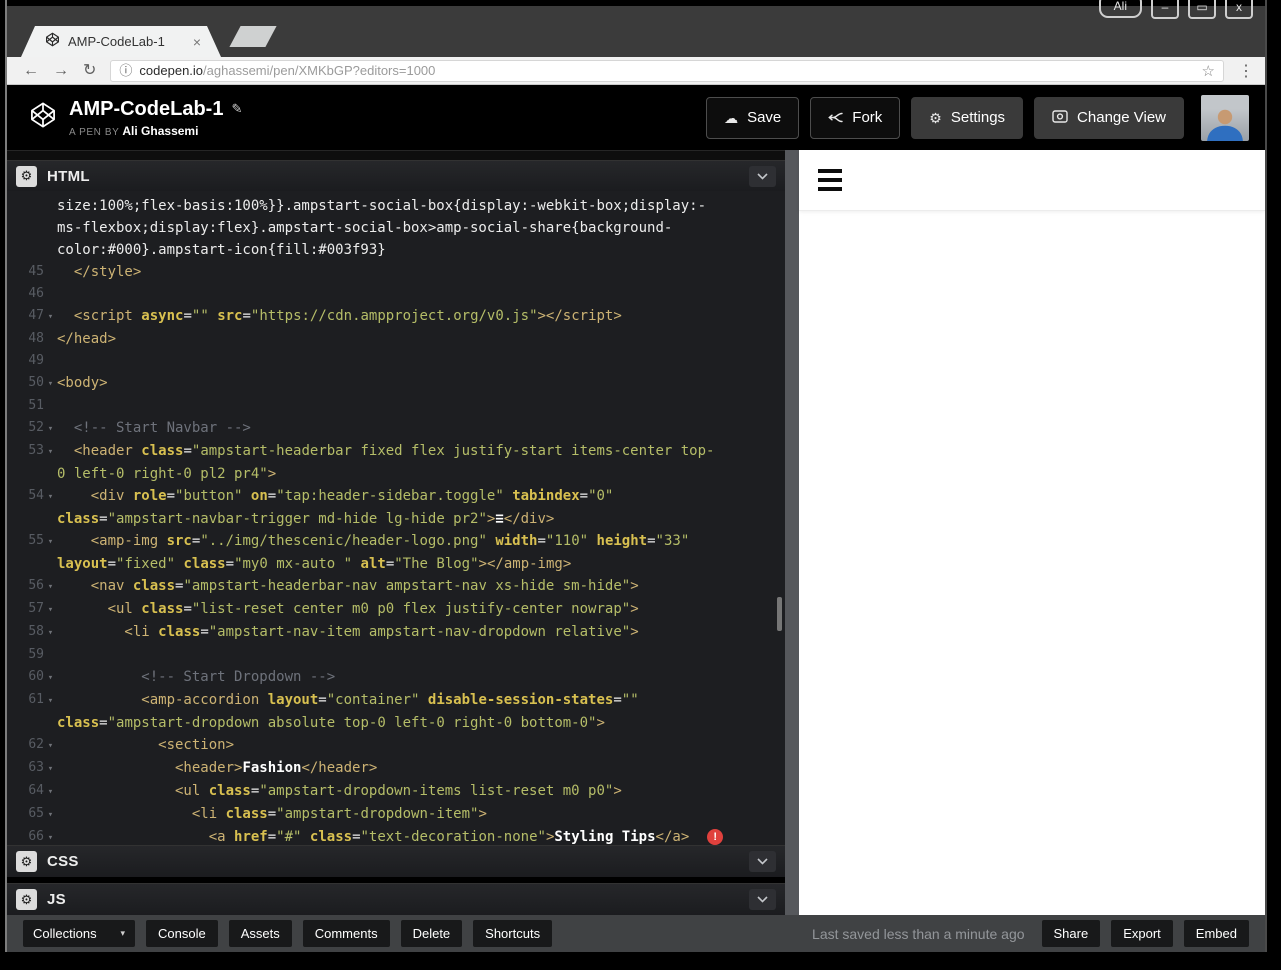 The width and height of the screenshot is (1281, 970). I want to click on minimize-button: –, so click(1165, 9).